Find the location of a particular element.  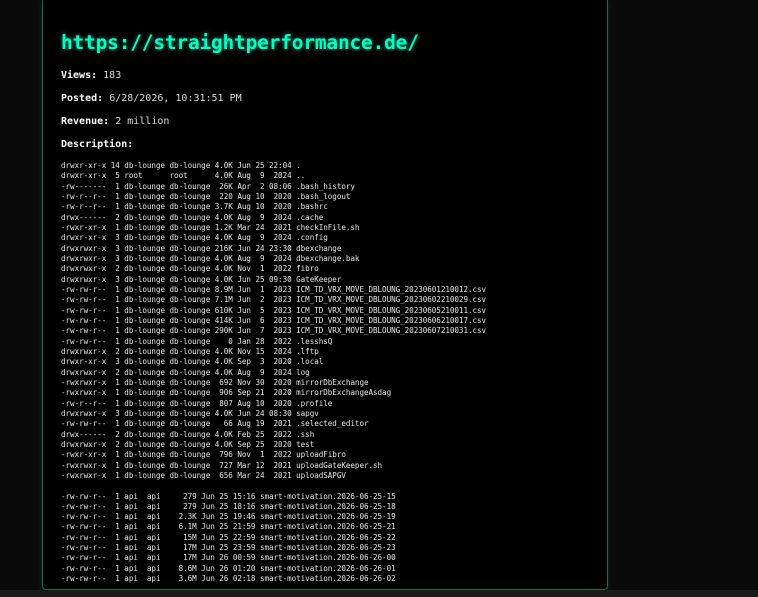

posted-row: Posted: 6/28/2026, 10:31:51 PM is located at coordinates (151, 98).